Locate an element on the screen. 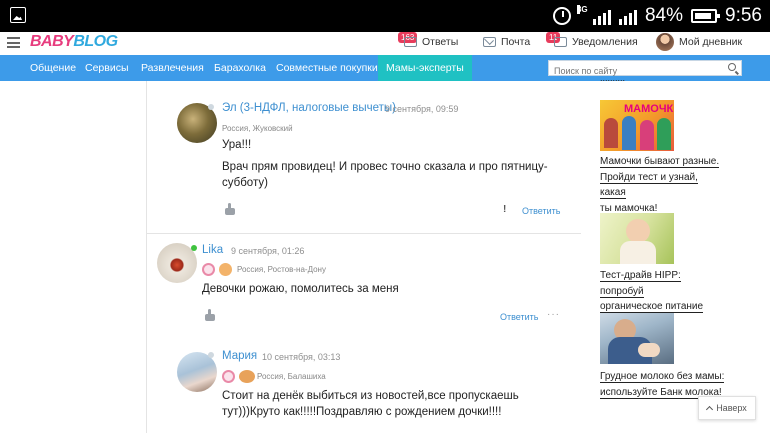  comment-separator is located at coordinates (363, 233).